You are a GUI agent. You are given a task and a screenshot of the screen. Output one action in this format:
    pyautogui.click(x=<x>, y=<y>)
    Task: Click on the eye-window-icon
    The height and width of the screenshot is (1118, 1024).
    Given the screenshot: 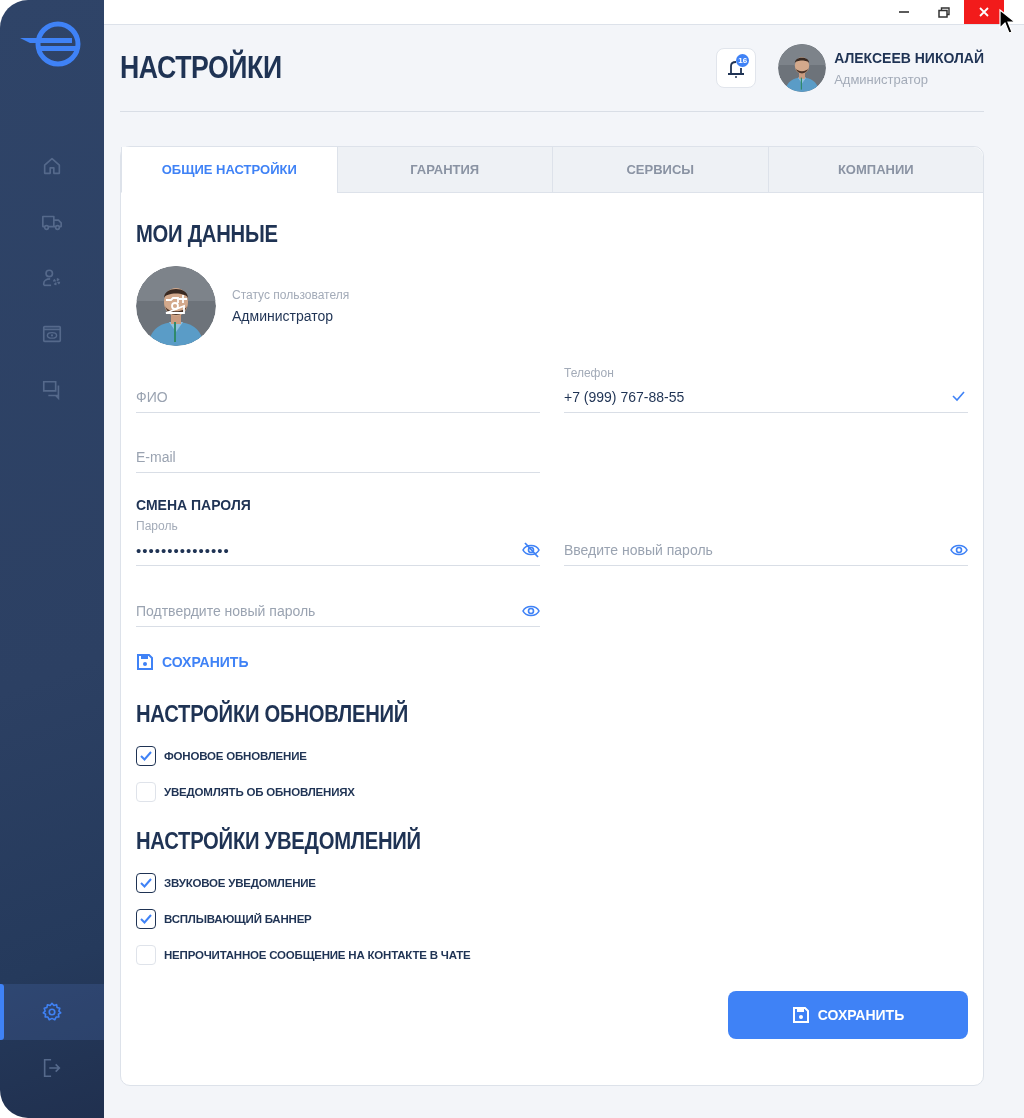 What is the action you would take?
    pyautogui.click(x=52, y=334)
    